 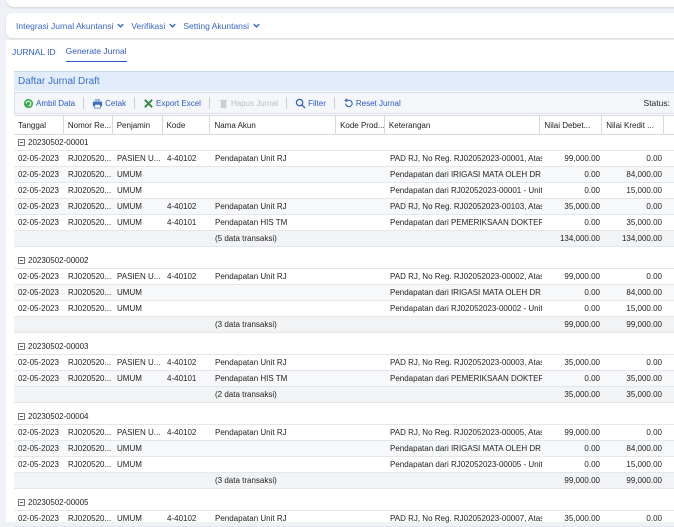 I want to click on ambil-data-button: Ambil Data, so click(x=49, y=103).